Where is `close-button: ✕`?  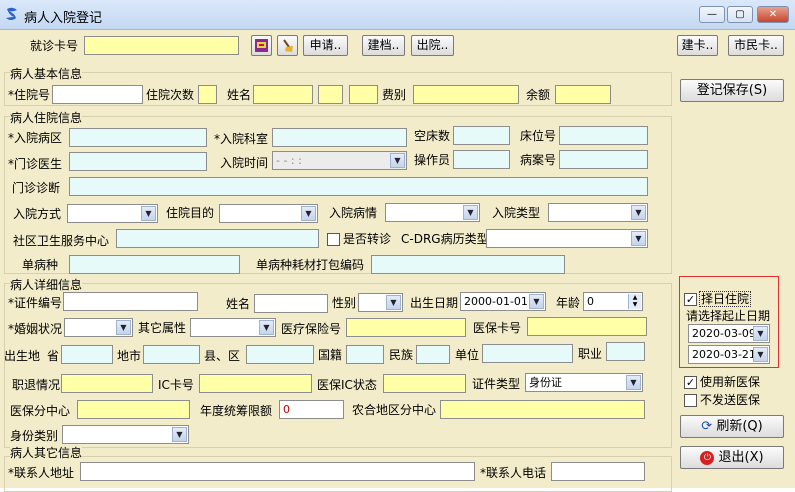
close-button: ✕ is located at coordinates (773, 14).